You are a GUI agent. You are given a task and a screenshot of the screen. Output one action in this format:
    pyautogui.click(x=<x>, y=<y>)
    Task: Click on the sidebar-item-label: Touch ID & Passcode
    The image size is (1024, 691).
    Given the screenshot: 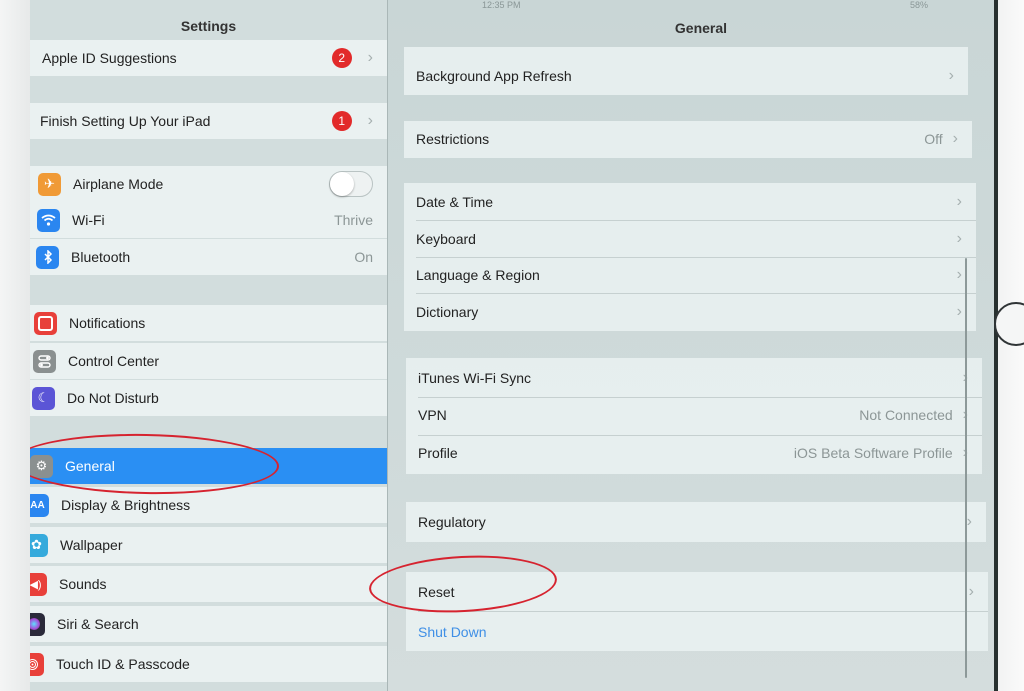 What is the action you would take?
    pyautogui.click(x=123, y=664)
    